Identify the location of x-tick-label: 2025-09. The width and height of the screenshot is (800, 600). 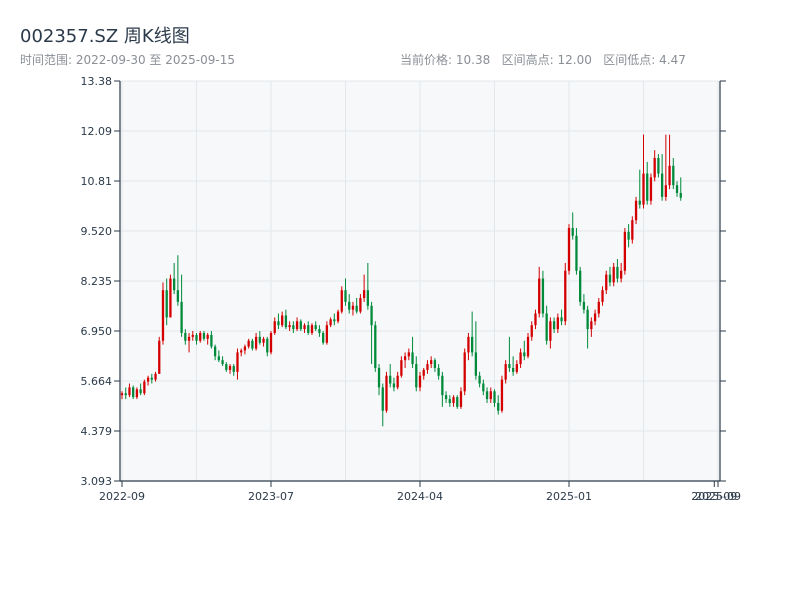
(718, 496).